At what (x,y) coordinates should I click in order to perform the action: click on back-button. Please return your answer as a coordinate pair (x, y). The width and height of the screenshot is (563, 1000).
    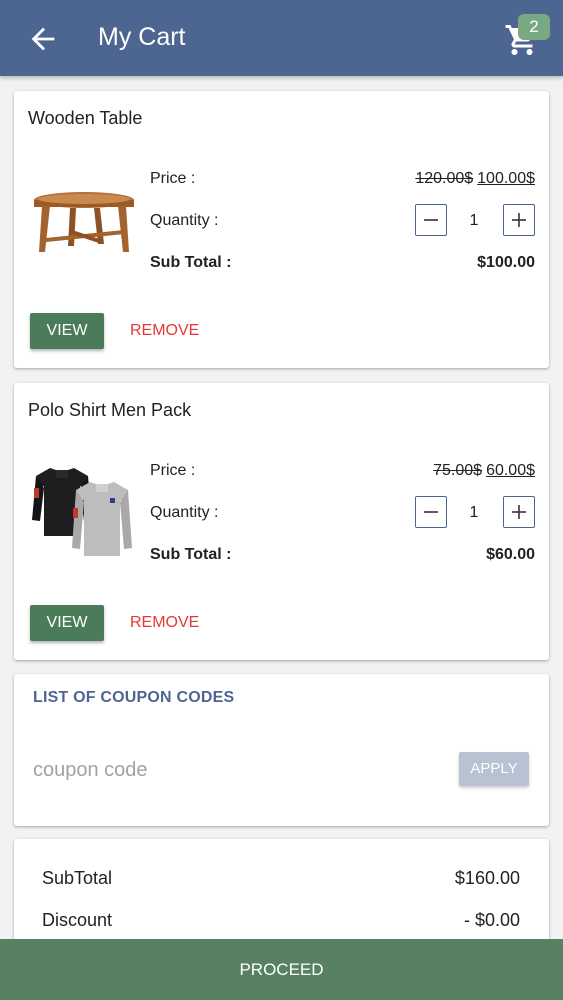
    Looking at the image, I should click on (43, 39).